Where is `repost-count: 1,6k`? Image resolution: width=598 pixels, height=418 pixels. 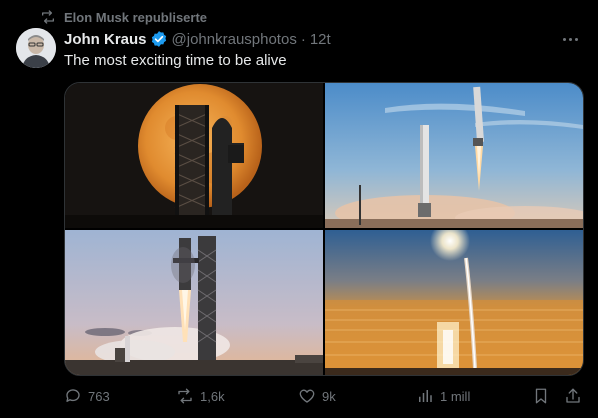
repost-count: 1,6k is located at coordinates (212, 396).